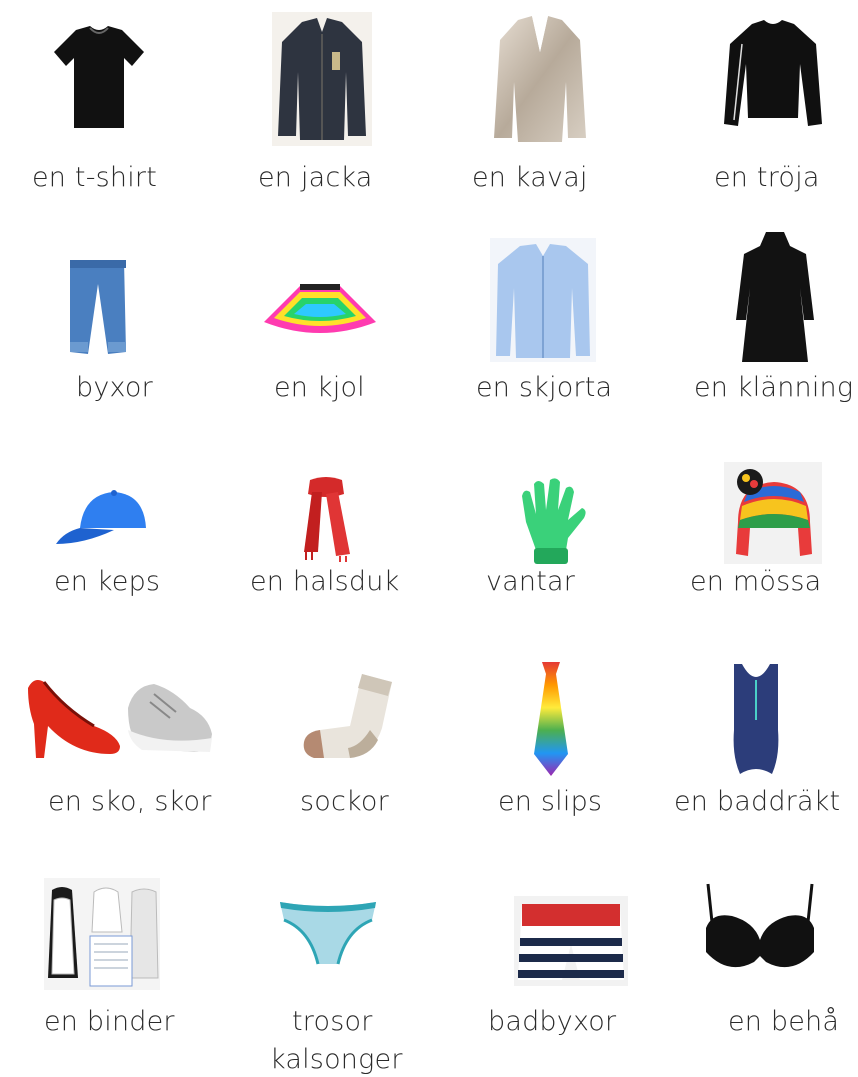 The height and width of the screenshot is (1077, 858). I want to click on item-label: en jacka, so click(315, 177).